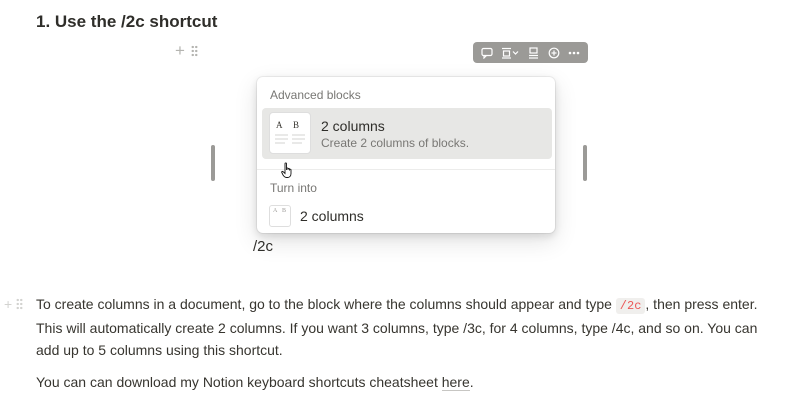 The image size is (800, 419). I want to click on add-block-icon: +, so click(180, 50).